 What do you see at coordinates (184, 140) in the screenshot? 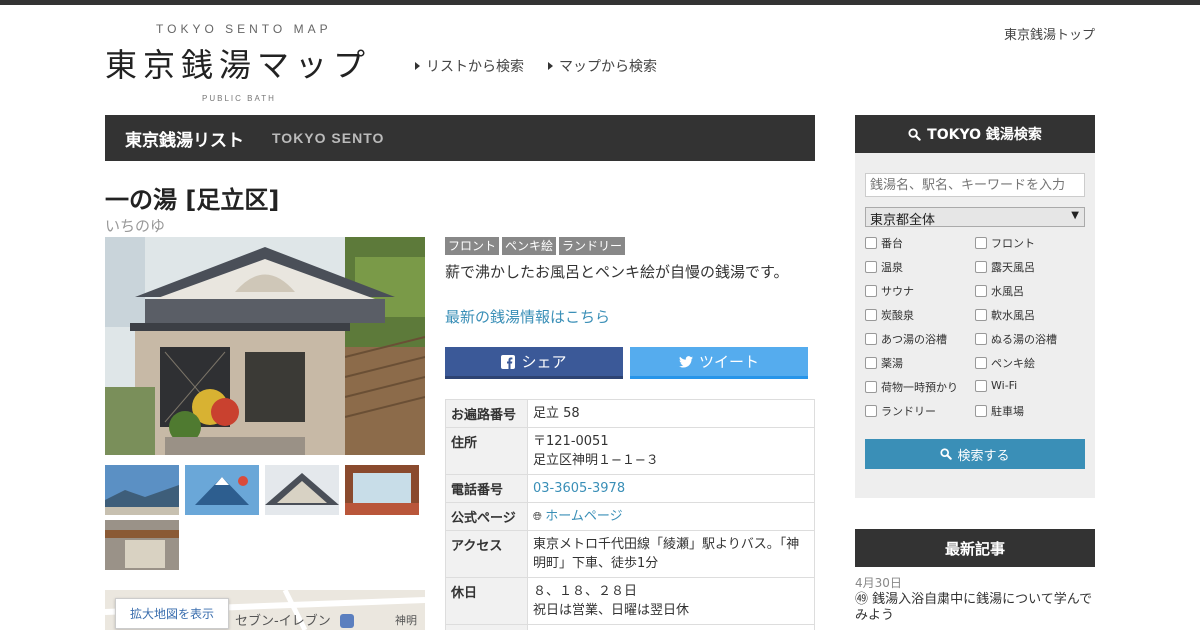
I see `list-title-jp: 東京銭湯リスト` at bounding box center [184, 140].